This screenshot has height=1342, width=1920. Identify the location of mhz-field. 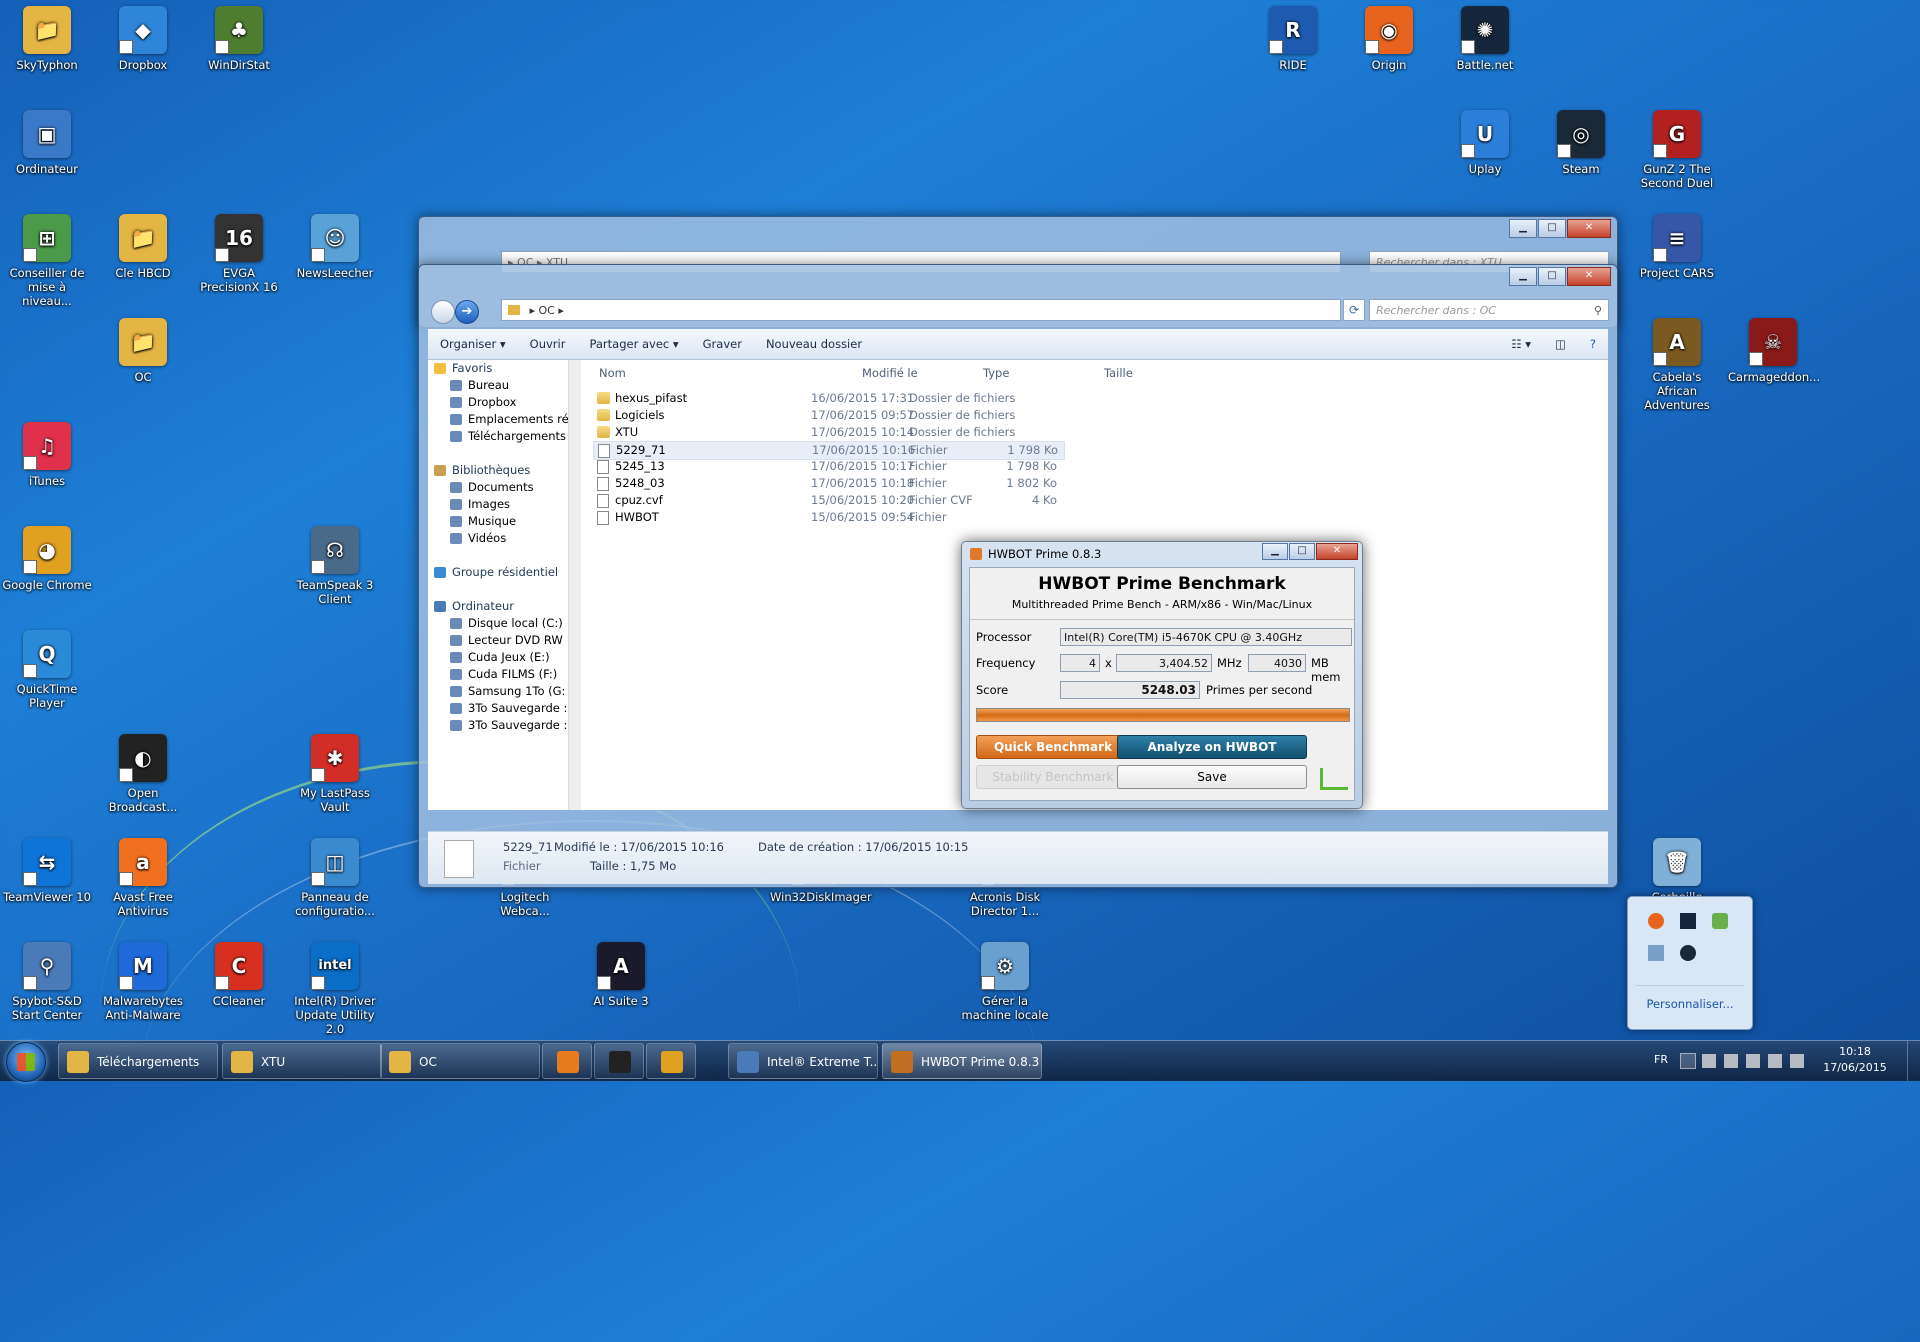
(1164, 663).